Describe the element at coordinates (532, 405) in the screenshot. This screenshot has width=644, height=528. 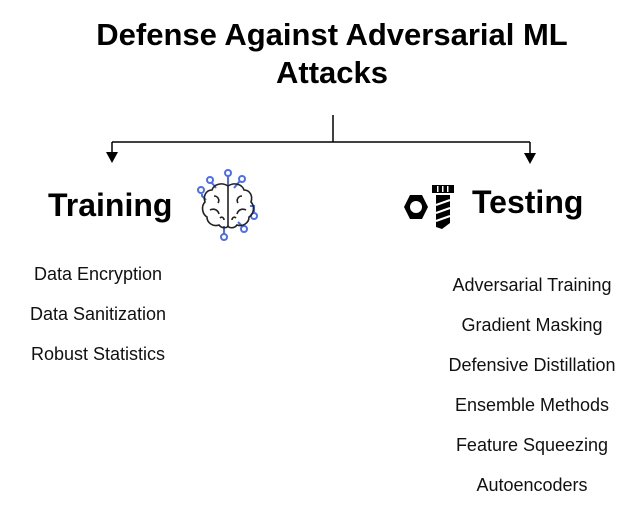
I see `list-item: Ensemble Methods` at that location.